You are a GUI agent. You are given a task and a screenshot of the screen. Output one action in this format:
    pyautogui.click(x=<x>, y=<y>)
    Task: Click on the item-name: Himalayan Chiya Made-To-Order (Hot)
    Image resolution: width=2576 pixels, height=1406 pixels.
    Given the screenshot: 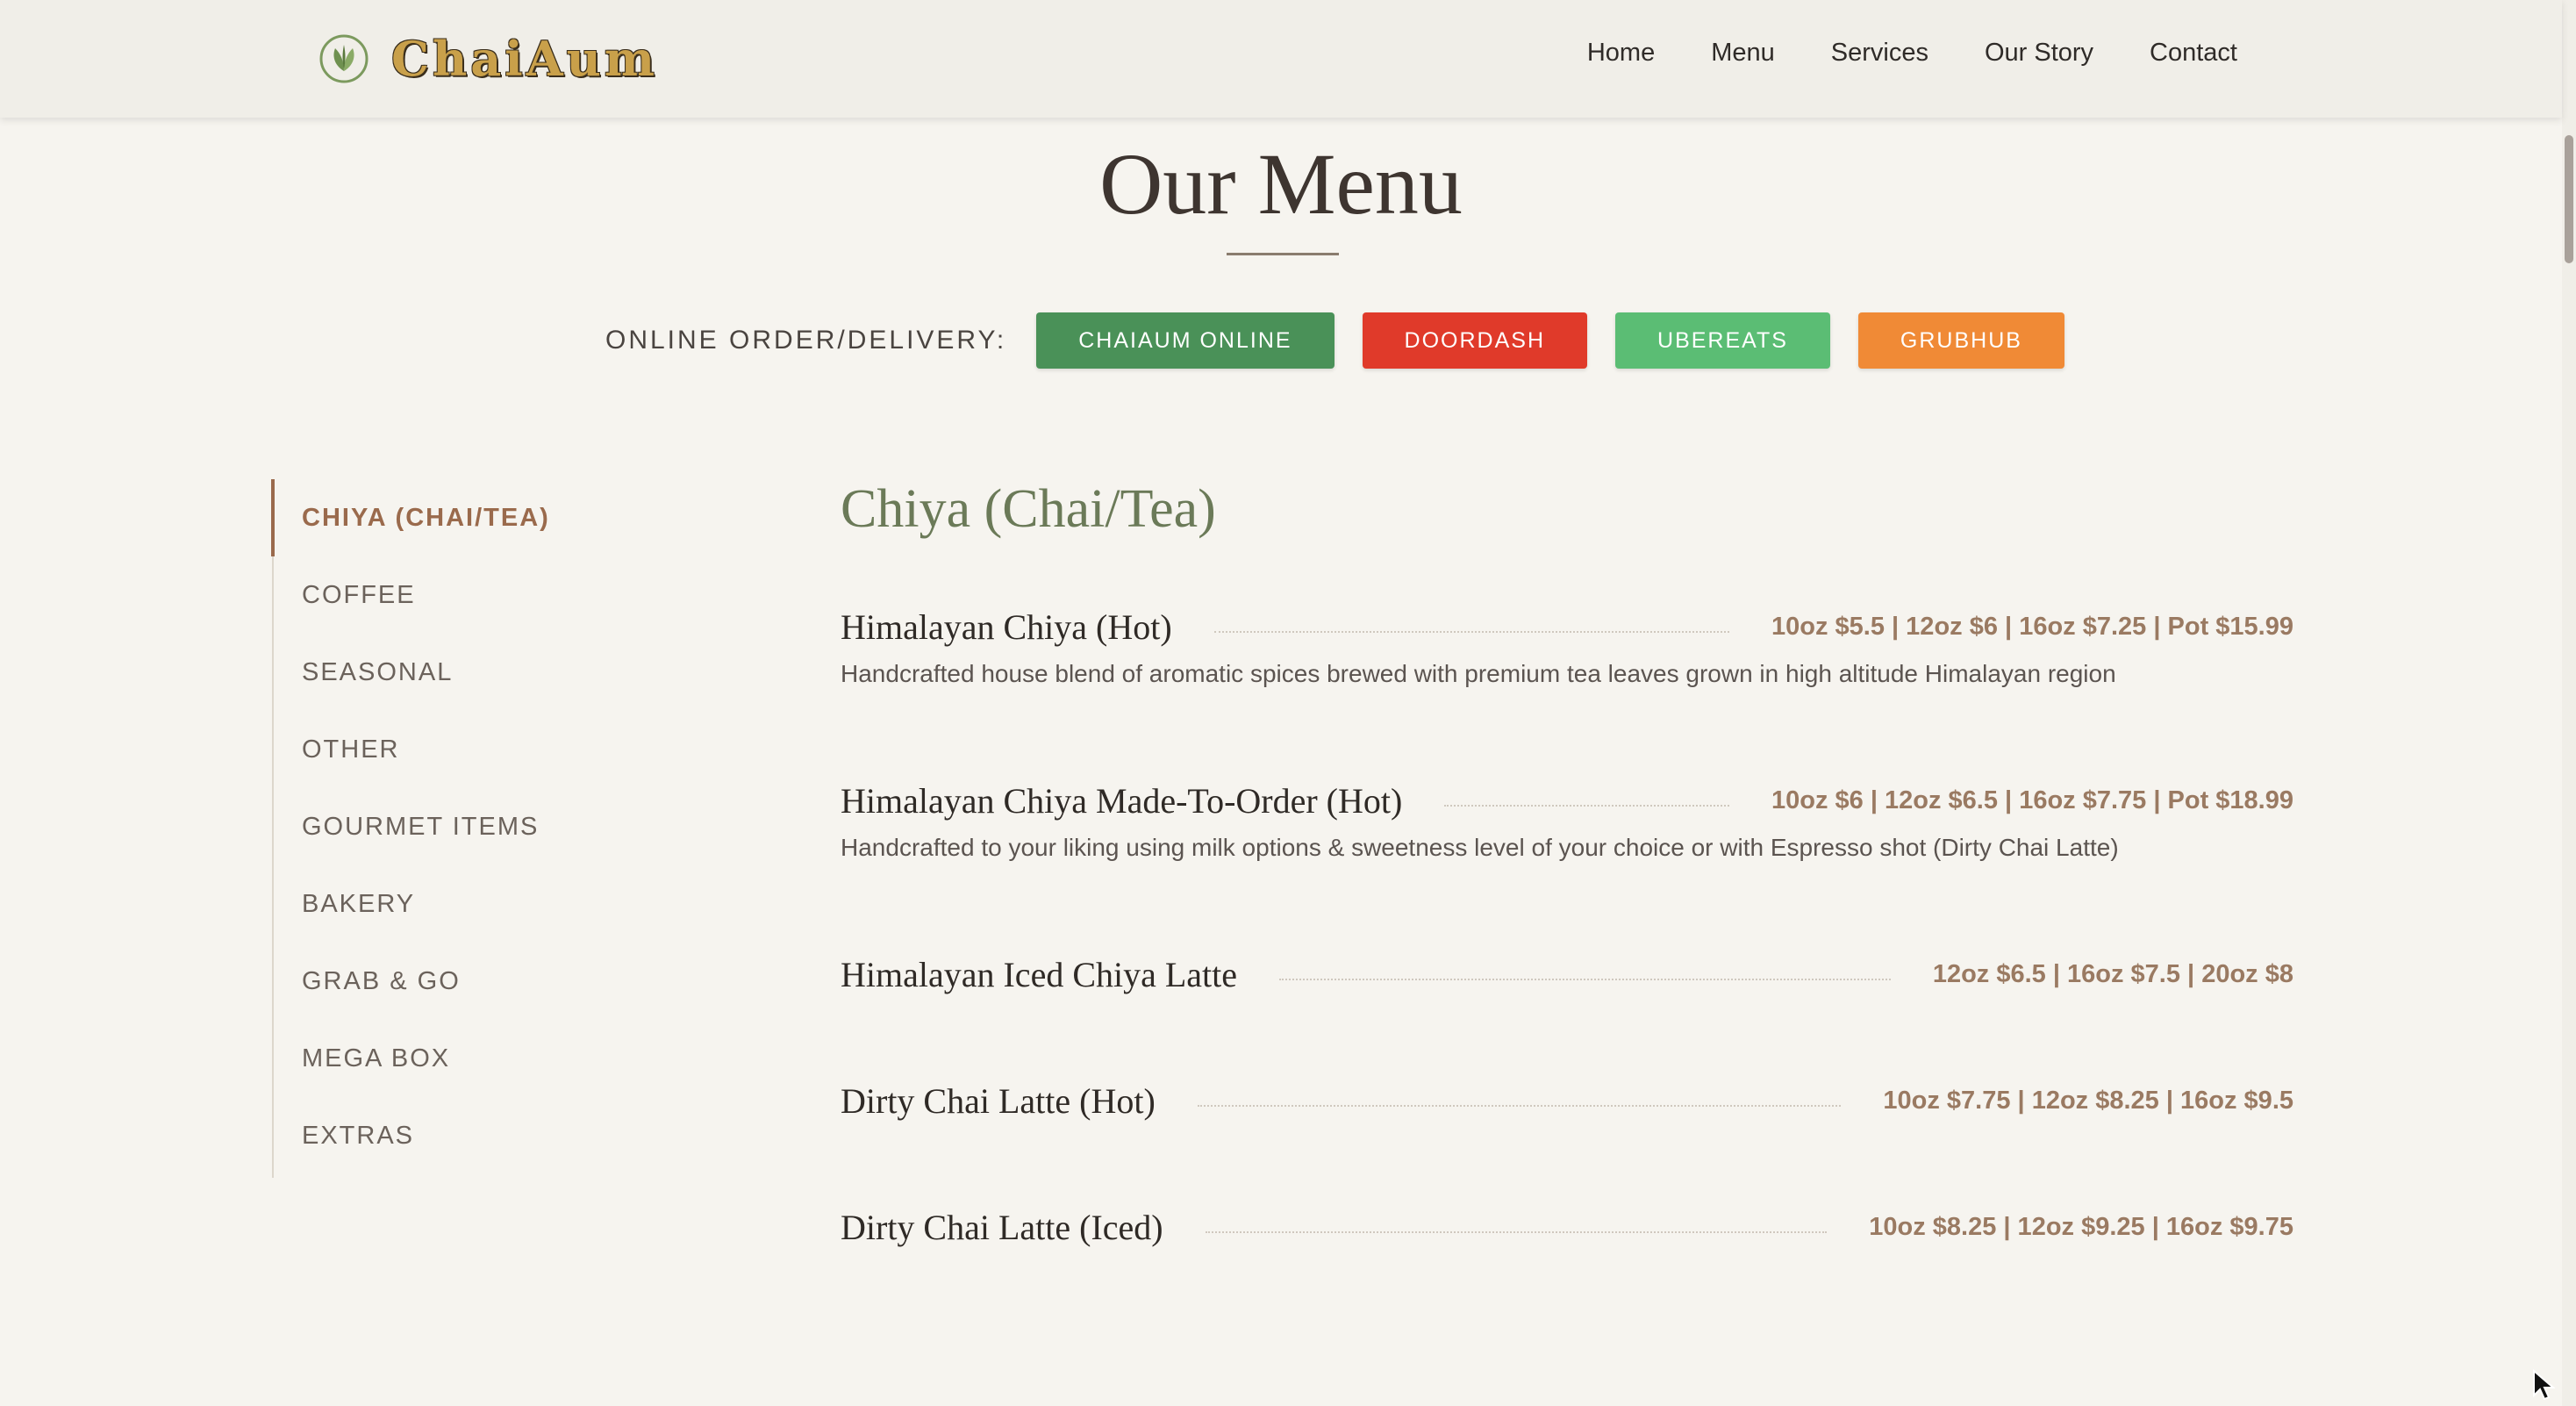 What is the action you would take?
    pyautogui.click(x=1122, y=800)
    